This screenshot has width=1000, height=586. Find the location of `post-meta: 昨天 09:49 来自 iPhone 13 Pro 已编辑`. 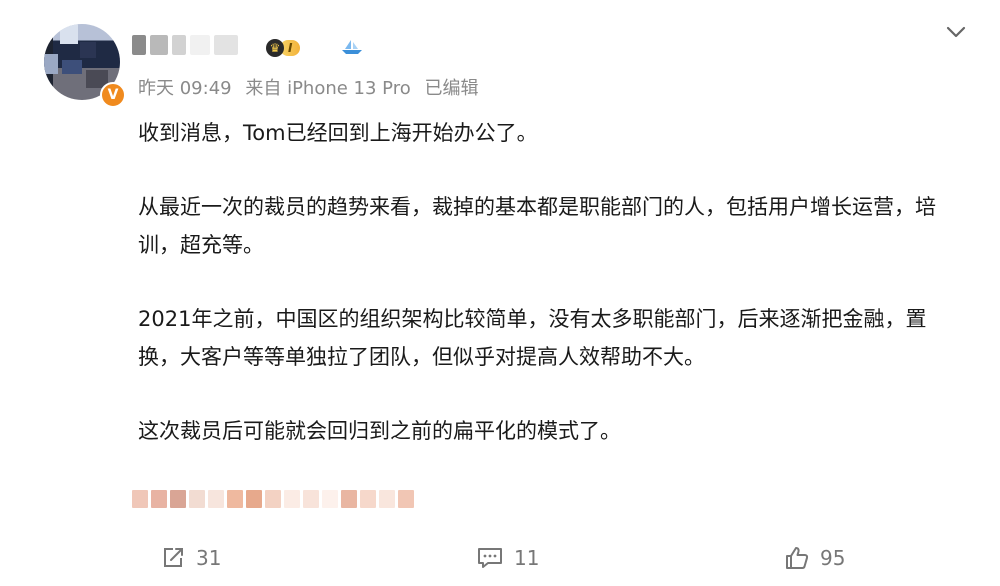

post-meta: 昨天 09:49 来自 iPhone 13 Pro 已编辑 is located at coordinates (312, 87).